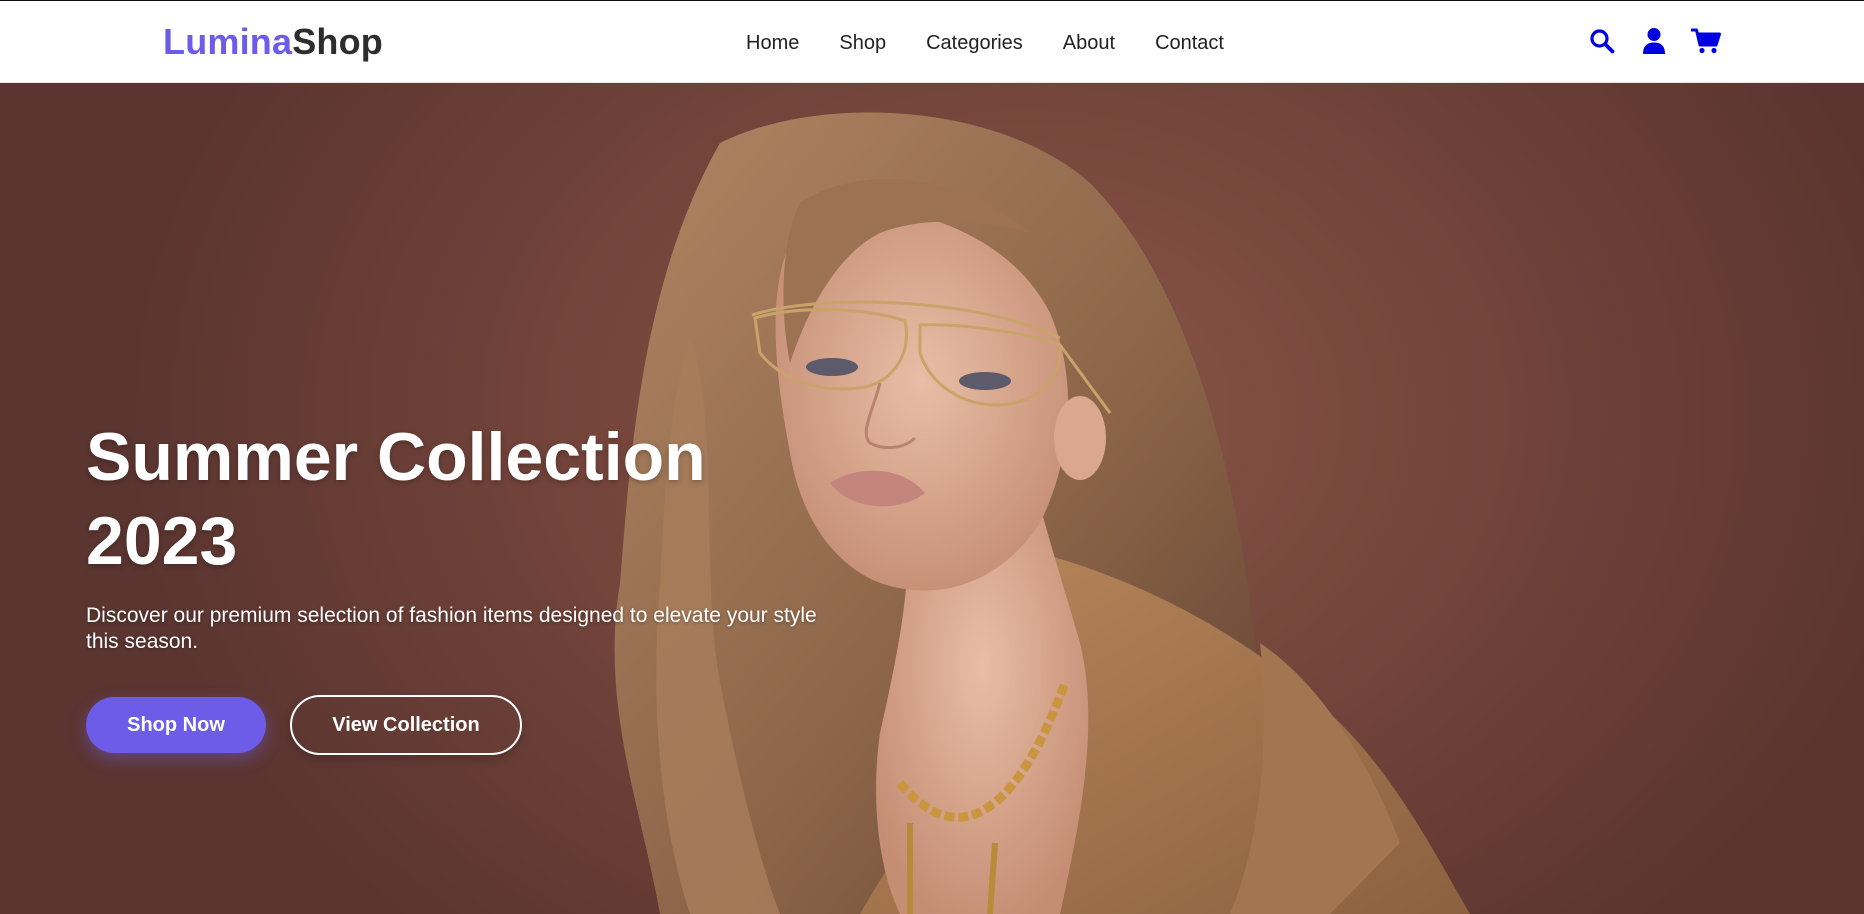 The height and width of the screenshot is (914, 1864). I want to click on hero-title: Summer Collection 2023, so click(446, 499).